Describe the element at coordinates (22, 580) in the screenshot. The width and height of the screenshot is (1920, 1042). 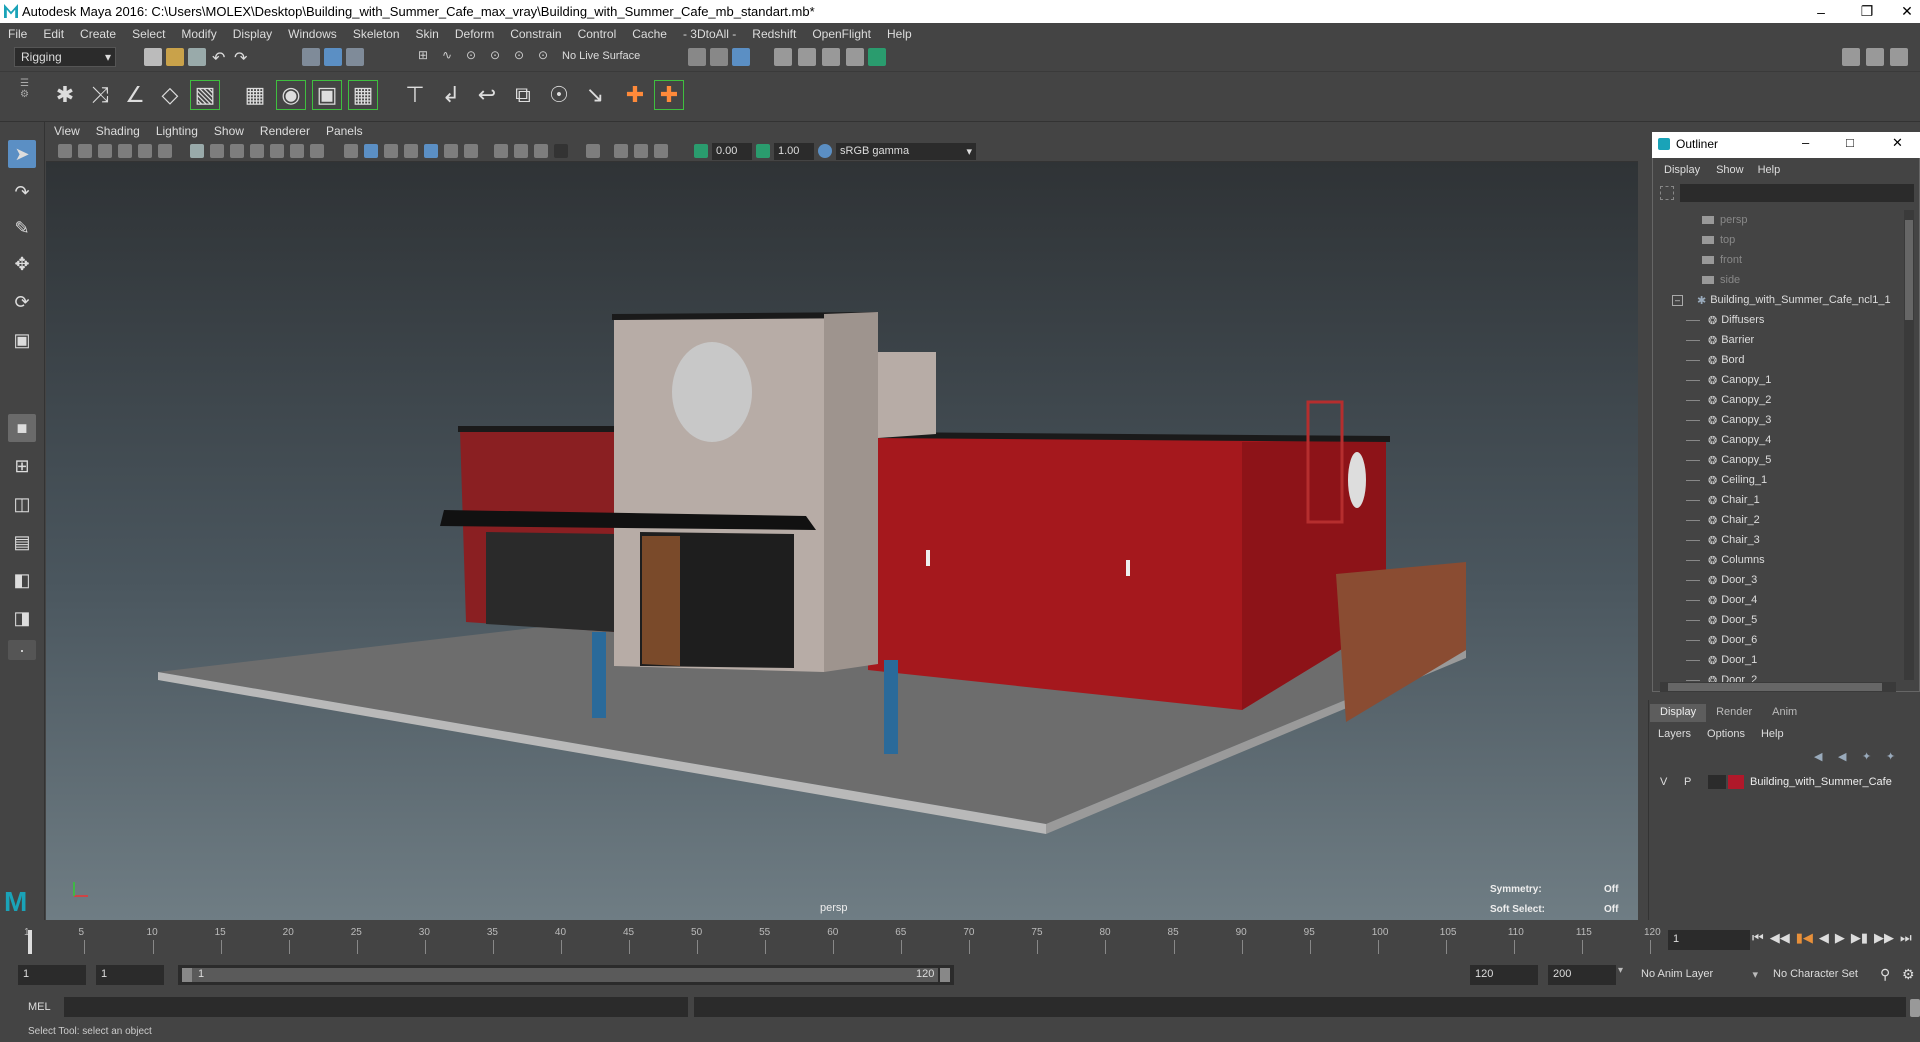
I see `persp-outliner-layout-icon: ◧` at that location.